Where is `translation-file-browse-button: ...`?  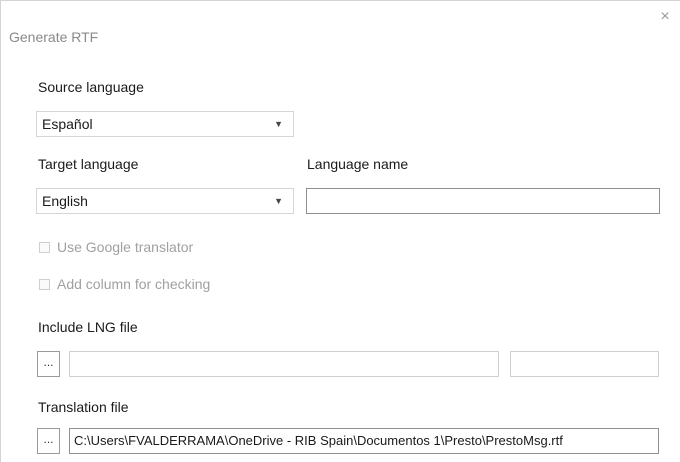
translation-file-browse-button: ... is located at coordinates (48, 441).